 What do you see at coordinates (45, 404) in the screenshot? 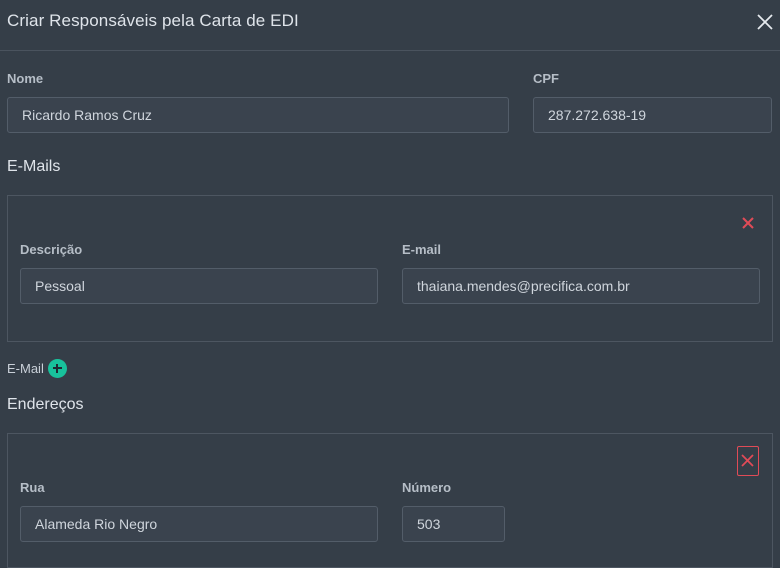
I see `enderecos-section-title: Endereços` at bounding box center [45, 404].